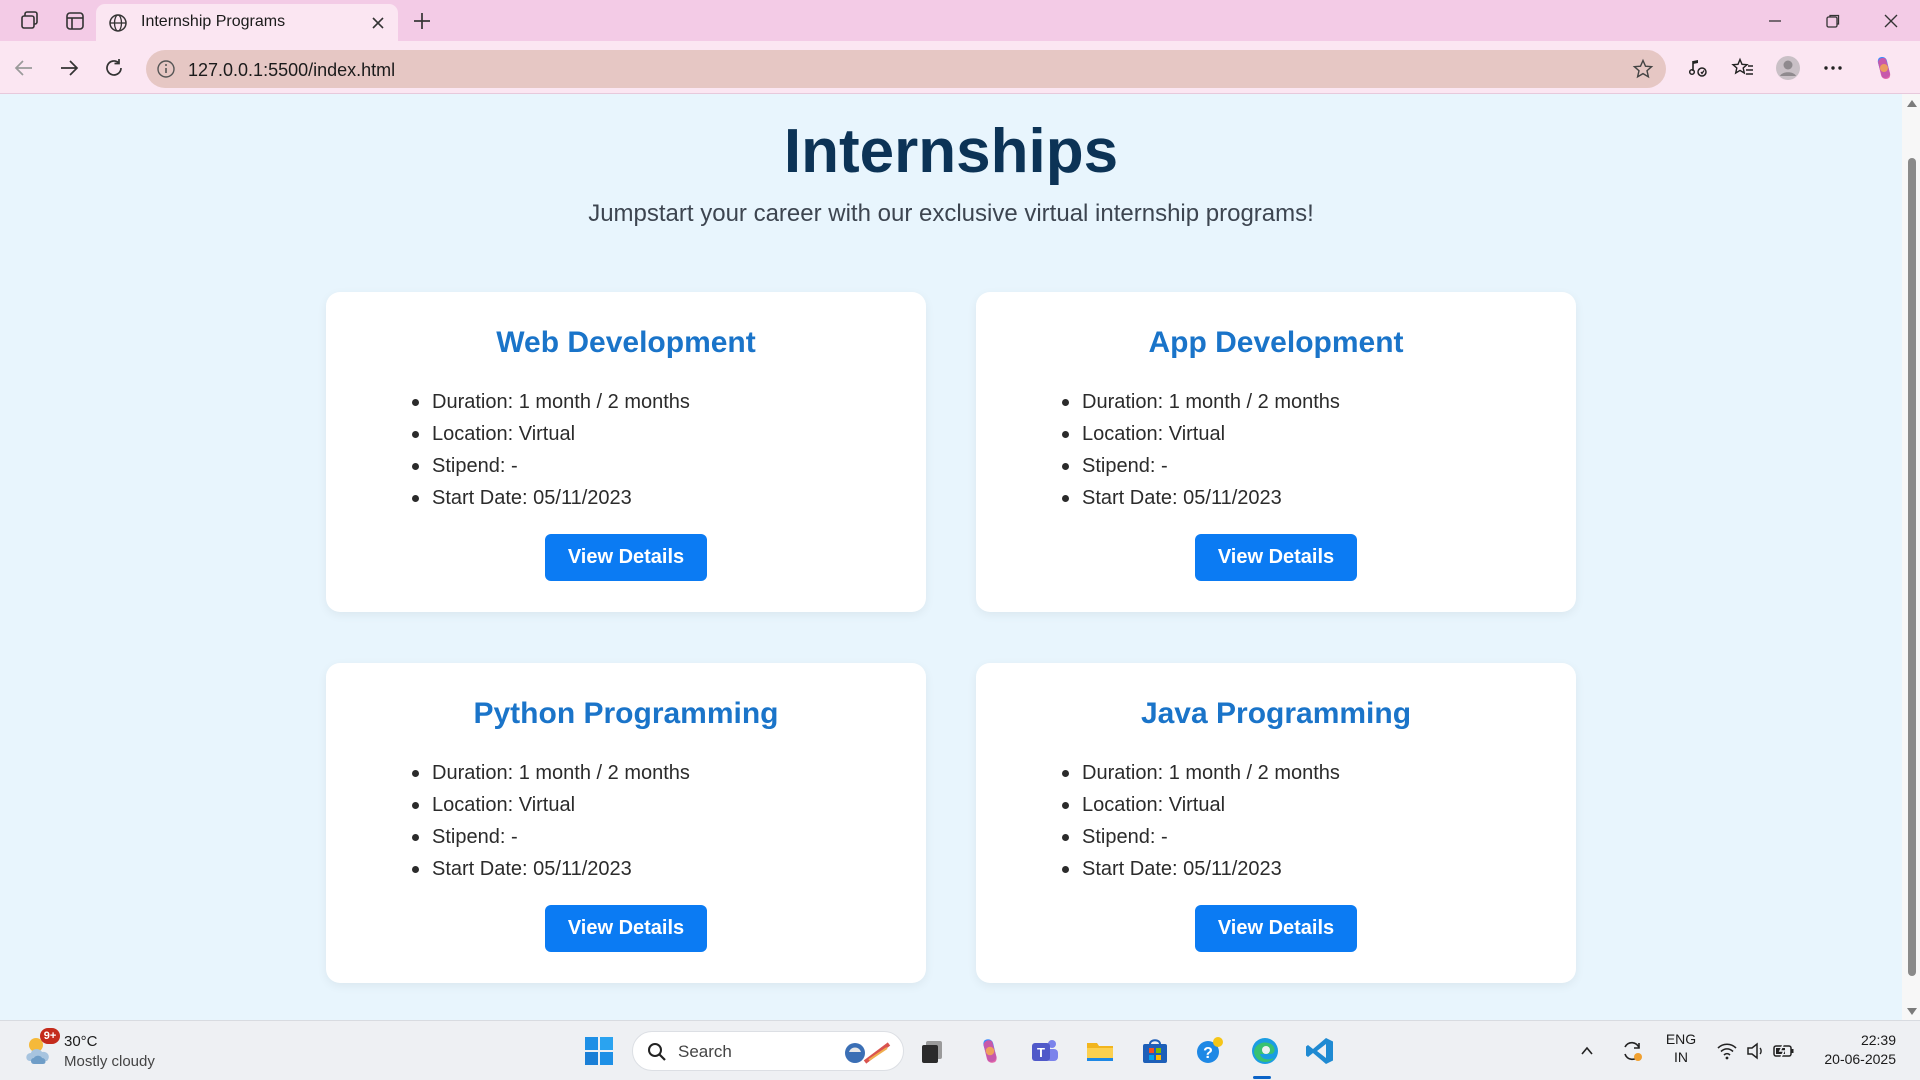 The image size is (1920, 1080). Describe the element at coordinates (109, 1061) in the screenshot. I see `weather-description: Mostly cloudy` at that location.